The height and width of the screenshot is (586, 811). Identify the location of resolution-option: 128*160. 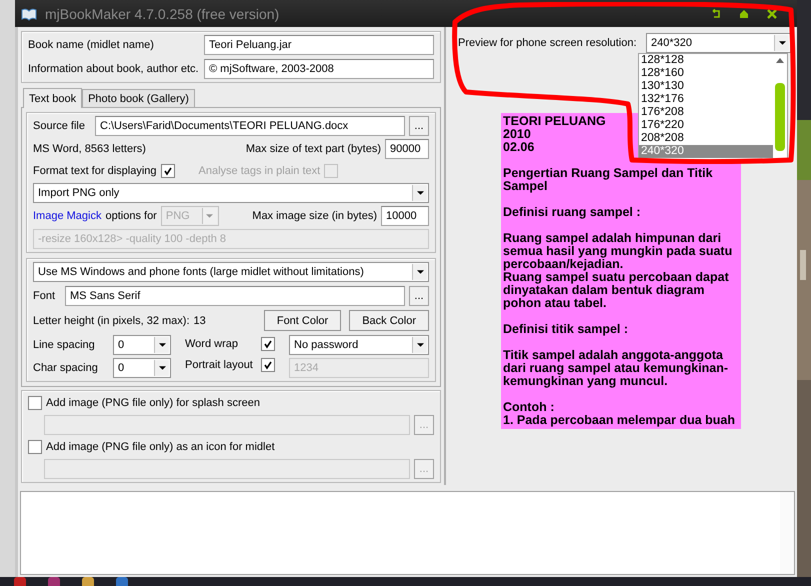
(706, 73).